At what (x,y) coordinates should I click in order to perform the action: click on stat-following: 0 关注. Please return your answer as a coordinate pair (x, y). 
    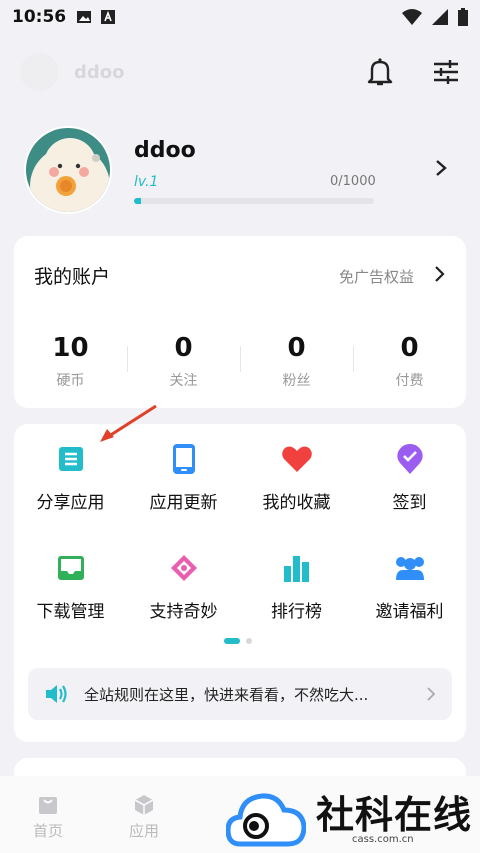
    Looking at the image, I should click on (183, 361).